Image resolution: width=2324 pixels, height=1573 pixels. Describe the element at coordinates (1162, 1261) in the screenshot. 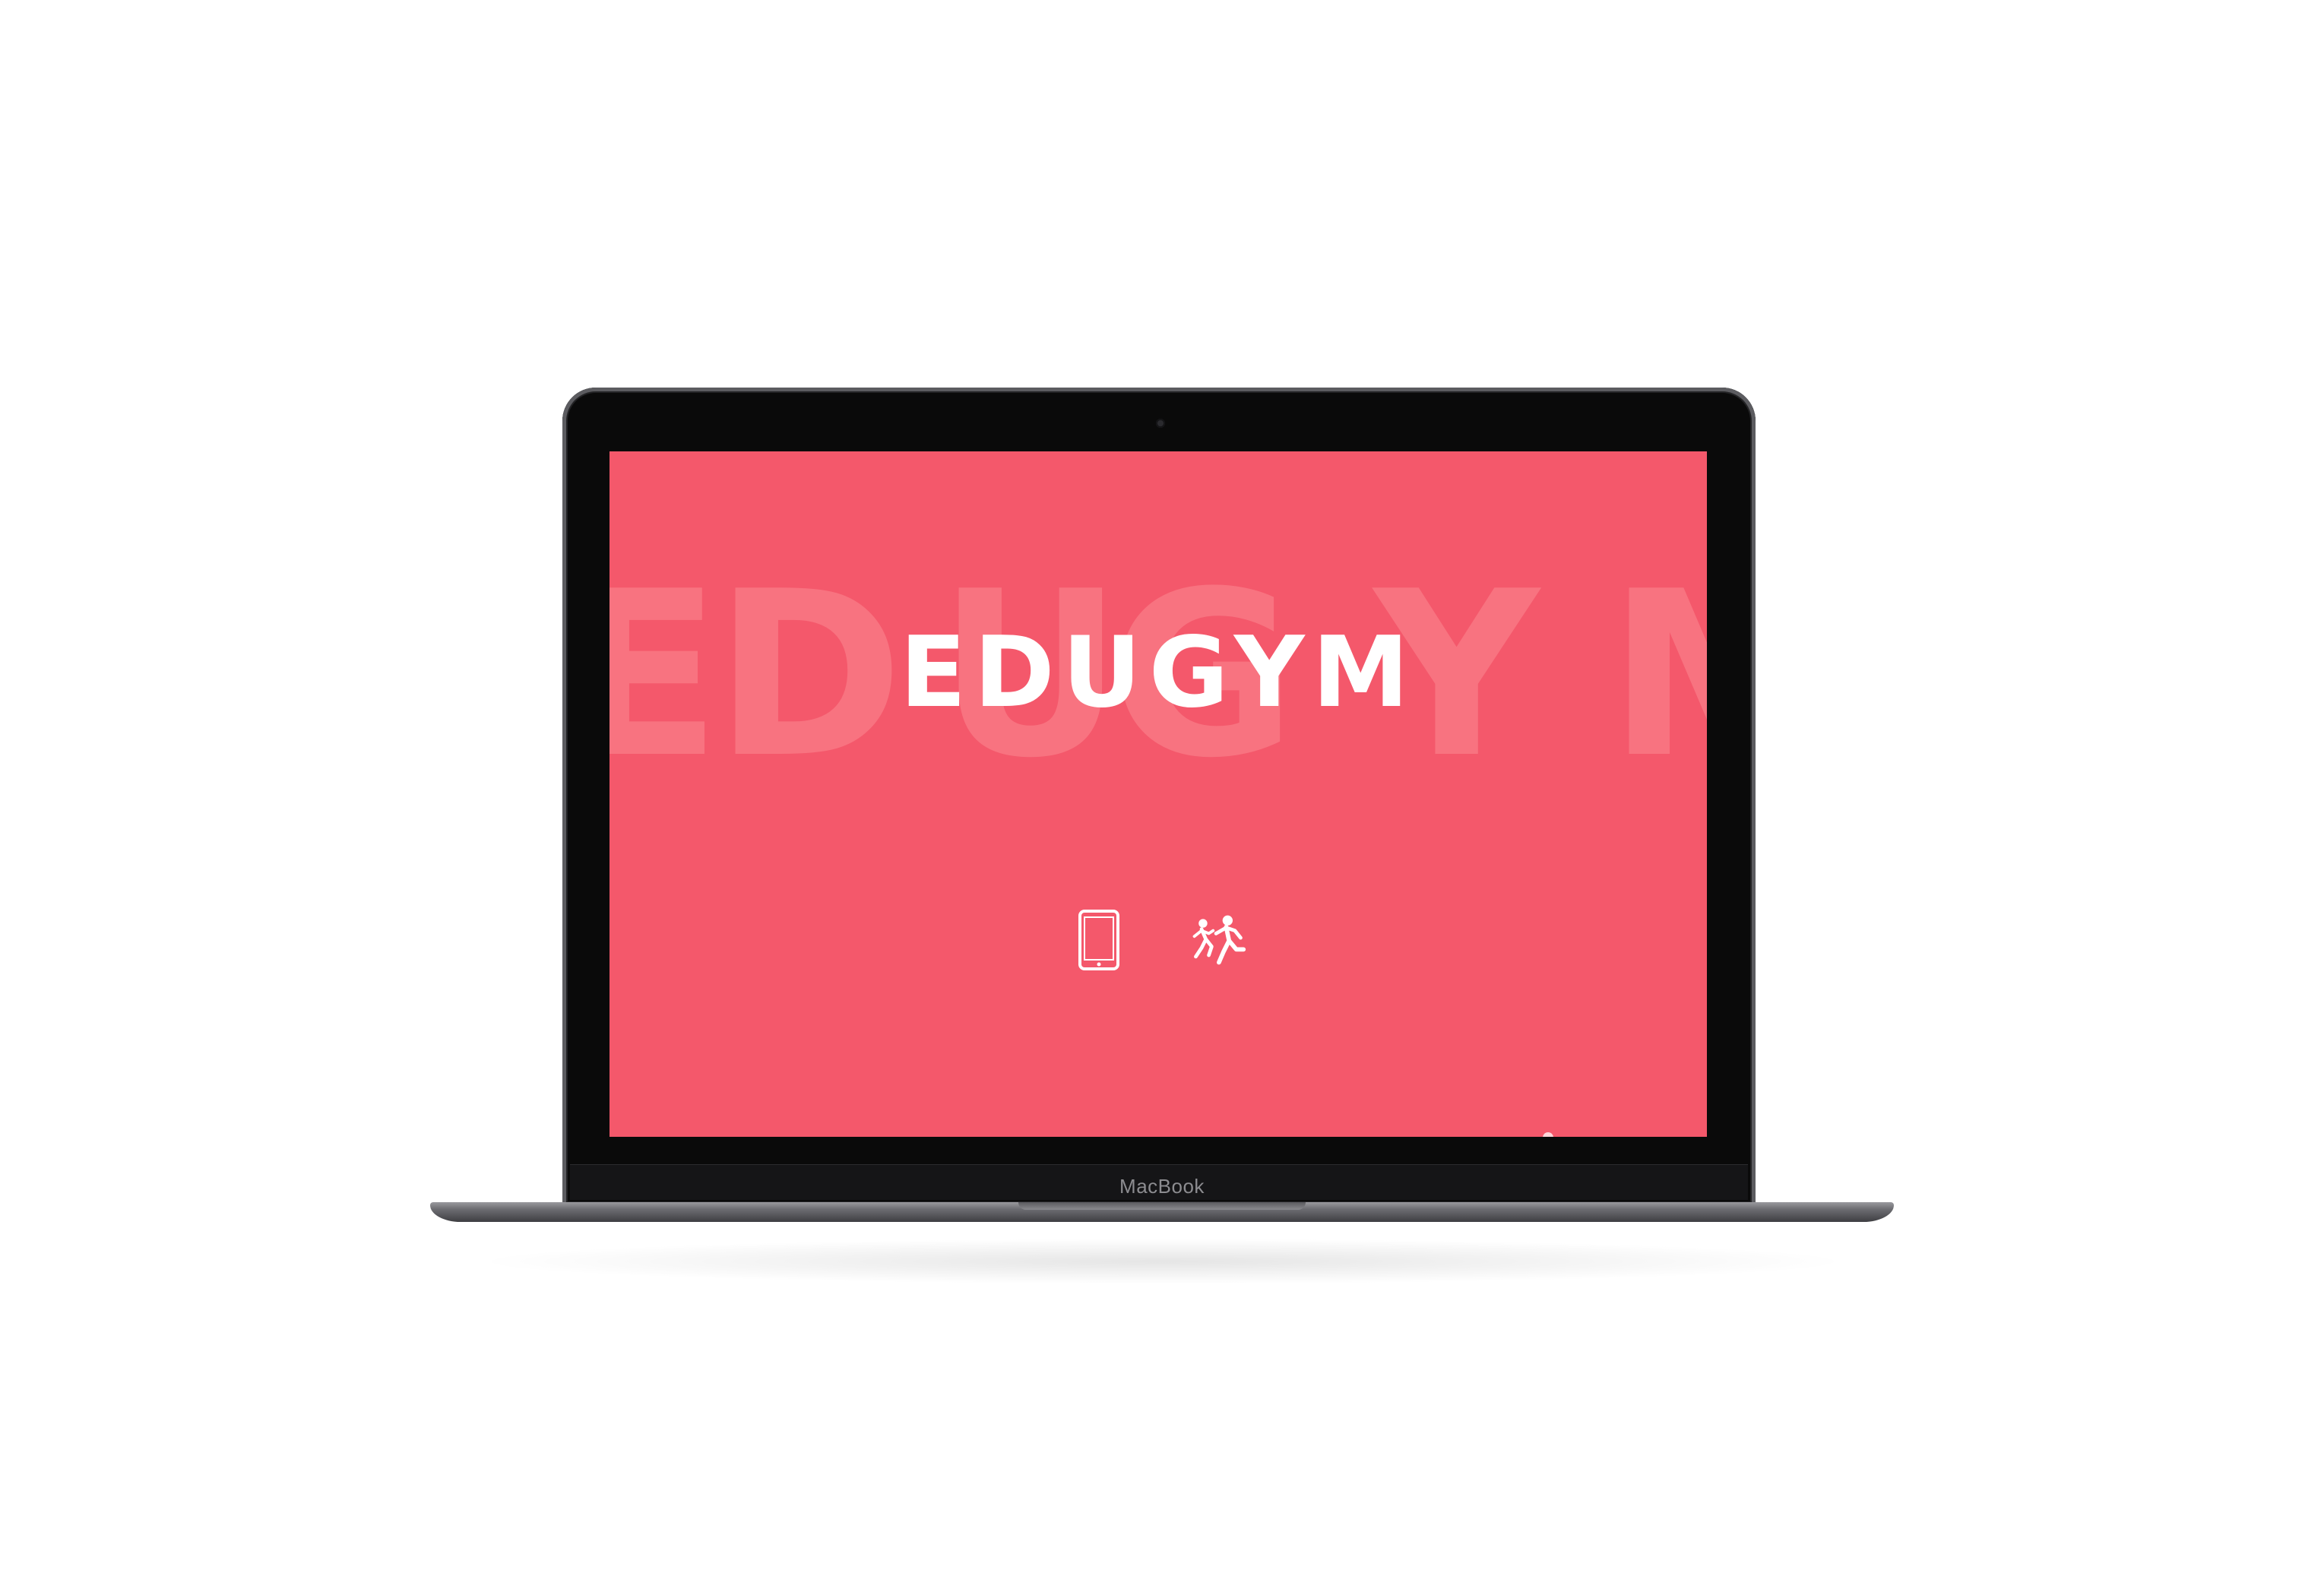

I see `laptop-shadow` at that location.